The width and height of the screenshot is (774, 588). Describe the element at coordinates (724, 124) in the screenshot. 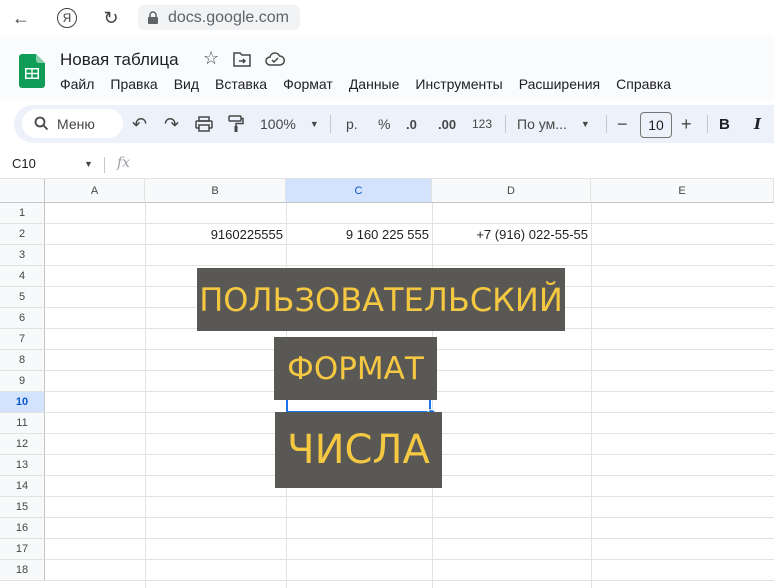

I see `bold-button: B` at that location.